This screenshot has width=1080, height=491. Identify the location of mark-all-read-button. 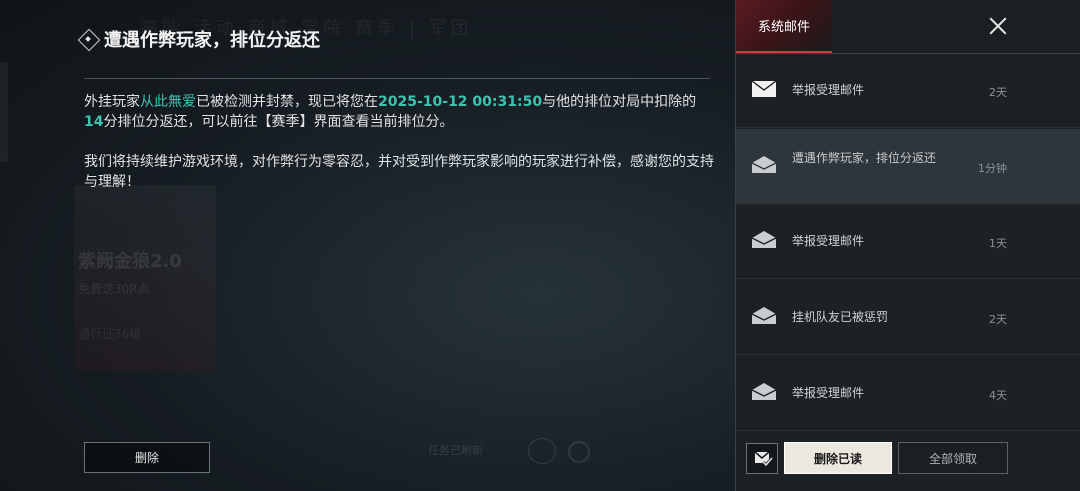
(762, 458).